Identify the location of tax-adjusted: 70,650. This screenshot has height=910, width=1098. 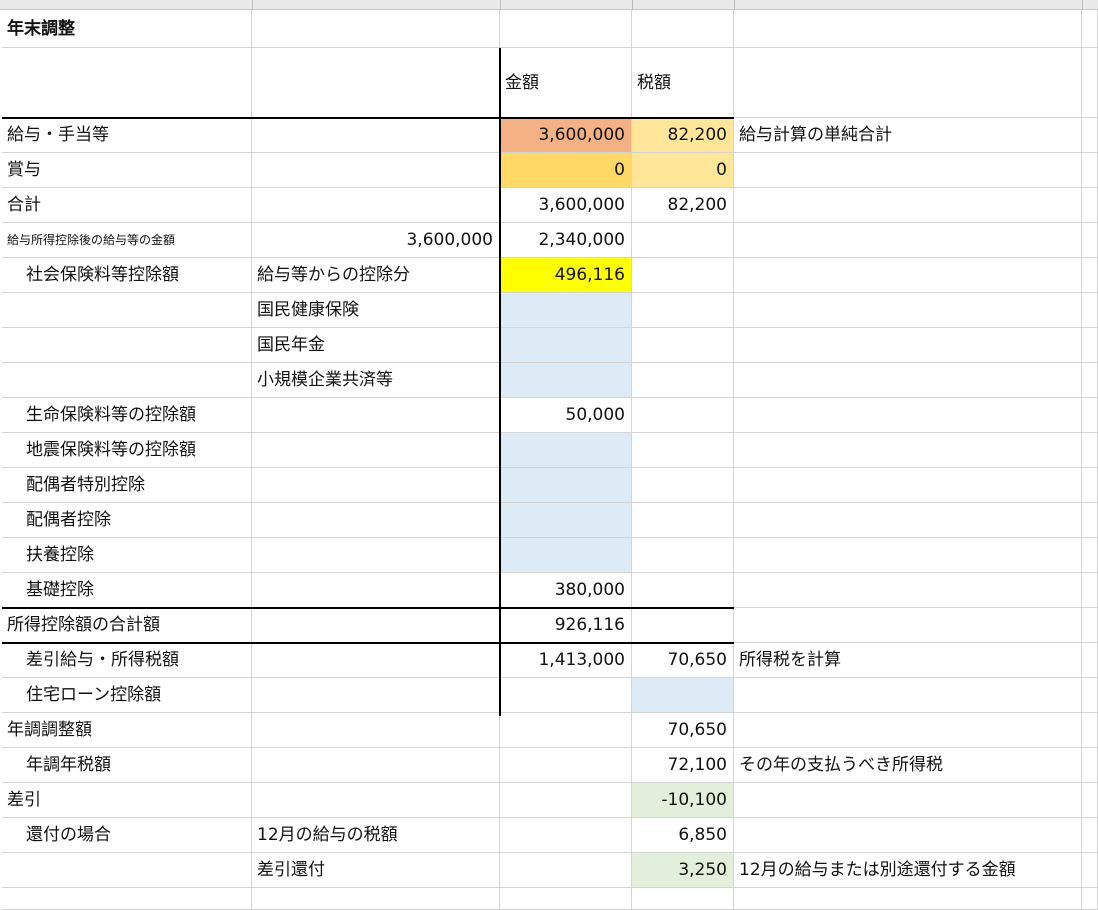
(683, 730).